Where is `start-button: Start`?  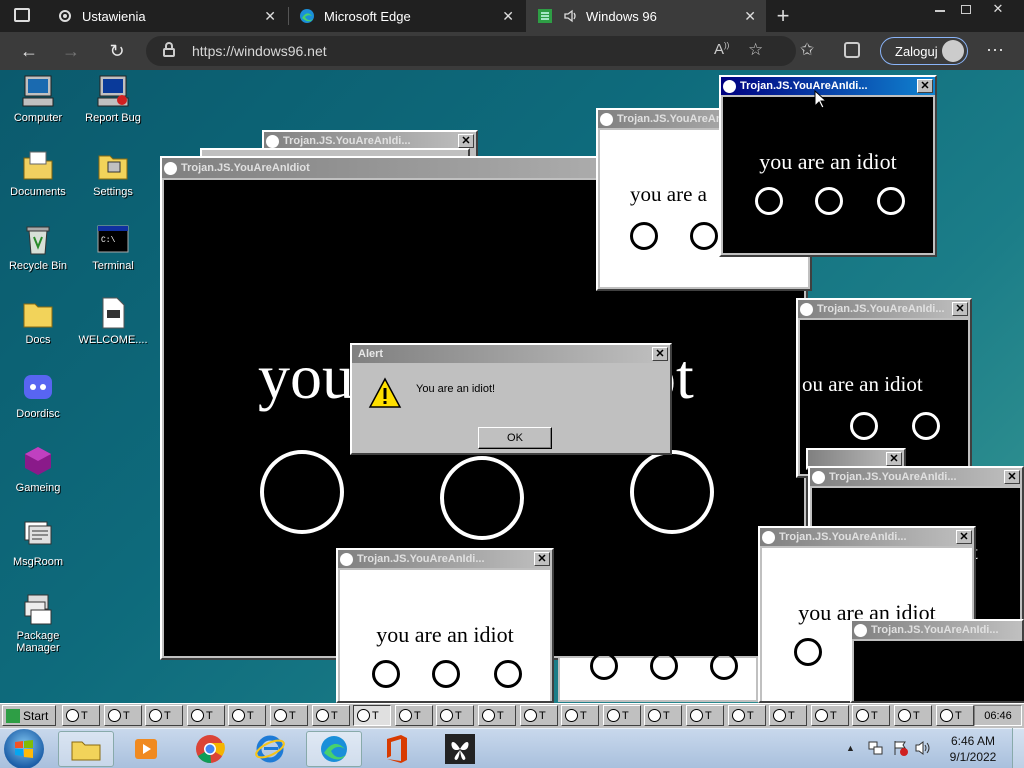
start-button: Start is located at coordinates (29, 715).